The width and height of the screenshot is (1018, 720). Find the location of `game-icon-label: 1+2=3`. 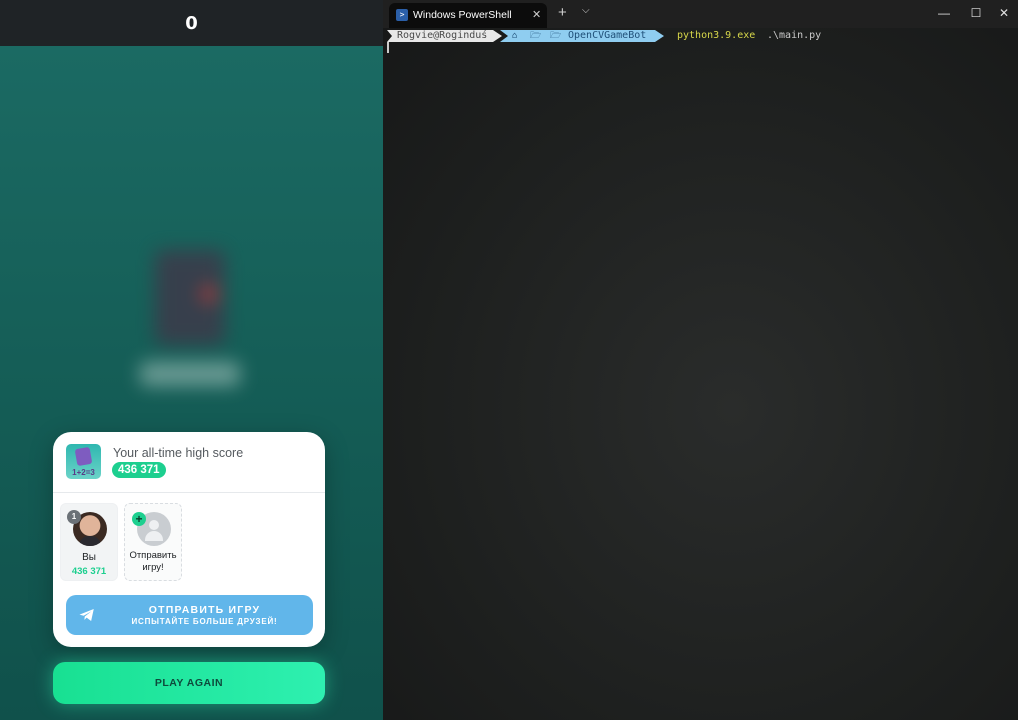

game-icon-label: 1+2=3 is located at coordinates (83, 472).